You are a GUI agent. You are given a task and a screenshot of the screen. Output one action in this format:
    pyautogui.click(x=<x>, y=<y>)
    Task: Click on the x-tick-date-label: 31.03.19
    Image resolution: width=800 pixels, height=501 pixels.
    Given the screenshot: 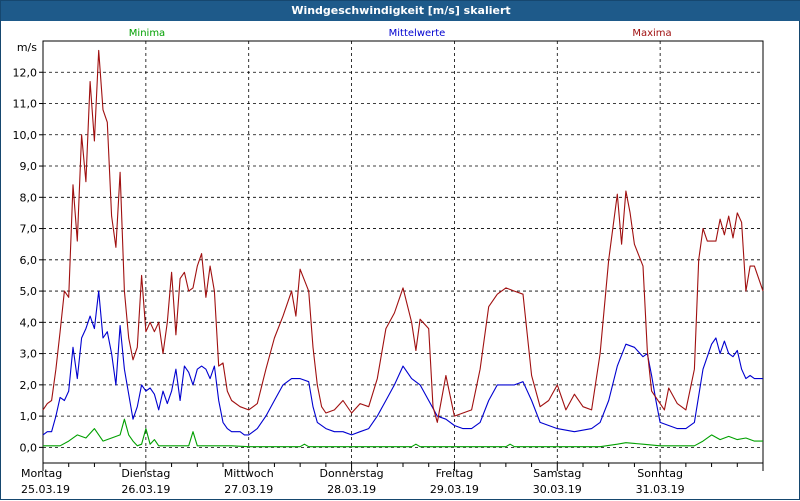 What is the action you would take?
    pyautogui.click(x=660, y=489)
    